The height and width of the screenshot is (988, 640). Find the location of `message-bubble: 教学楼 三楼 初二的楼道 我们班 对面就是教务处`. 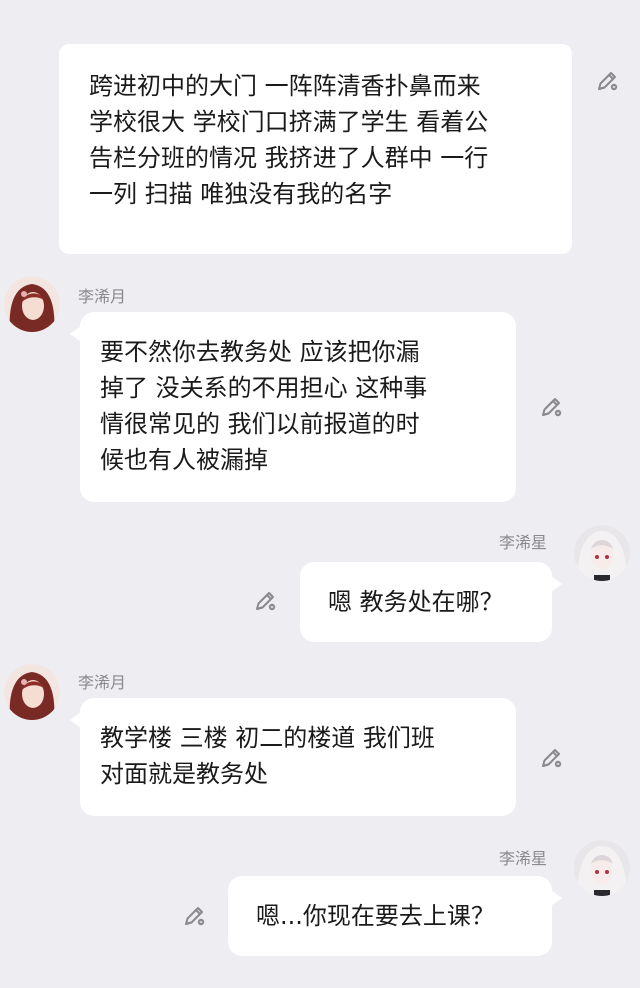

message-bubble: 教学楼 三楼 初二的楼道 我们班 对面就是教务处 is located at coordinates (293, 757).